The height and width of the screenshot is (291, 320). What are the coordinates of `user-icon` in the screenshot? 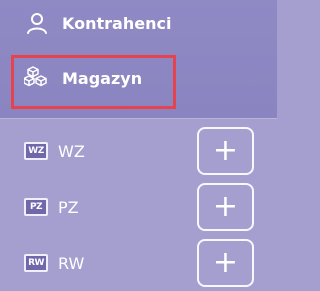 It's located at (37, 23).